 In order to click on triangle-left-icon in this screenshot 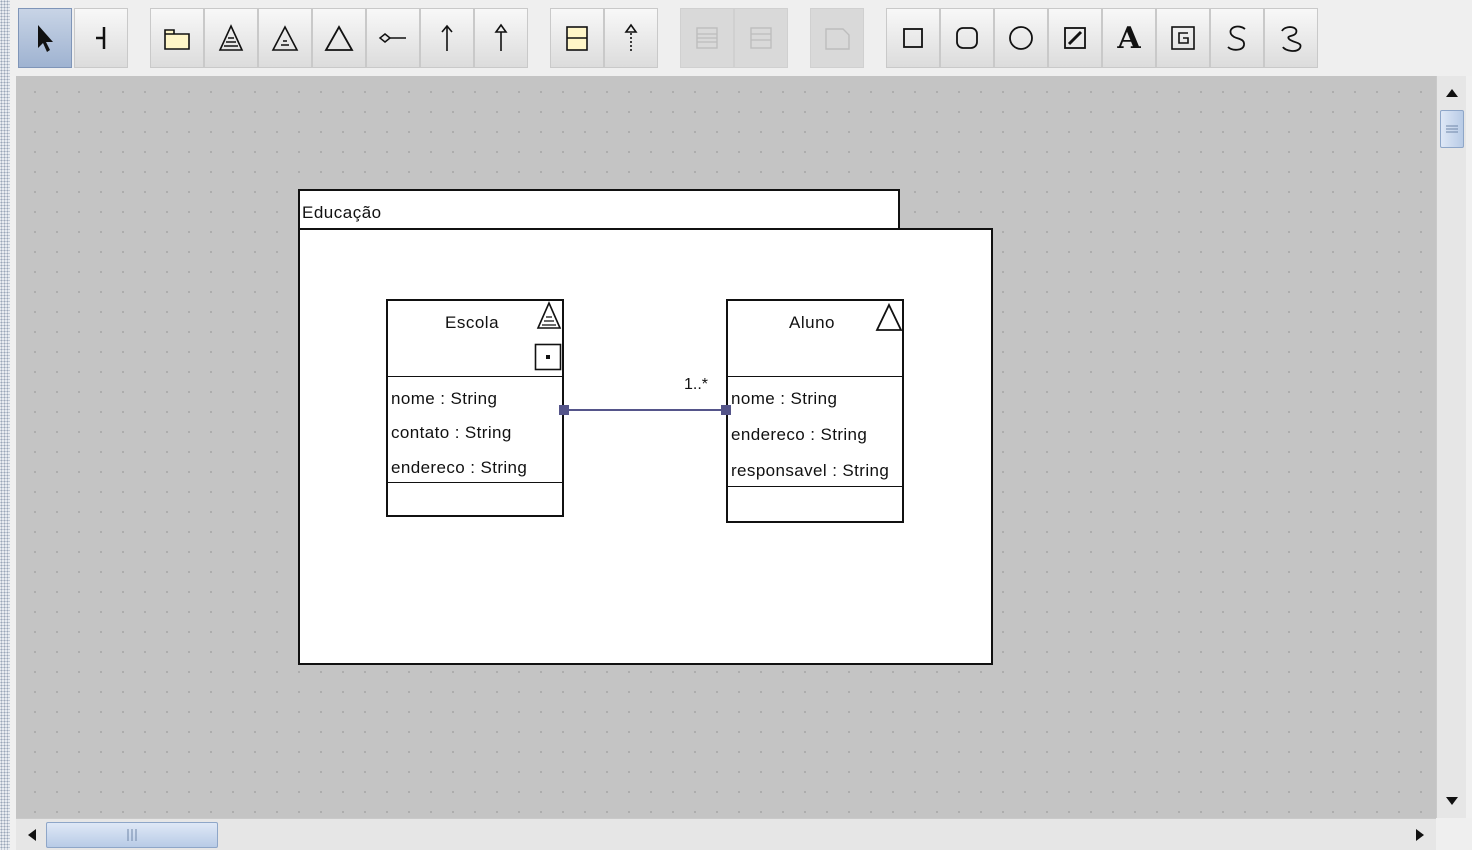, I will do `click(32, 835)`.